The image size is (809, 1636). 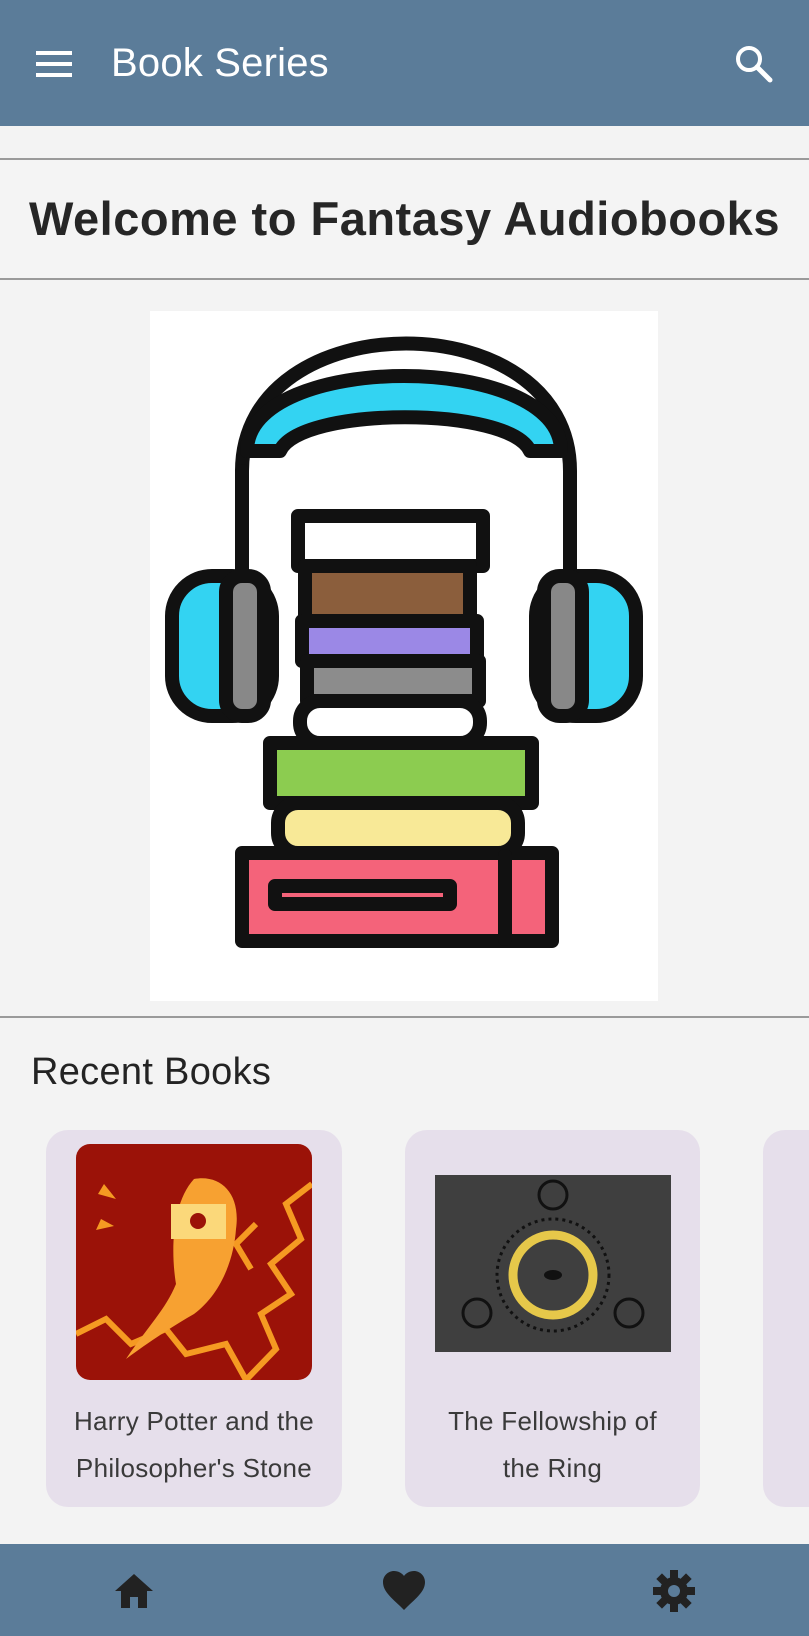 What do you see at coordinates (552, 1468) in the screenshot?
I see `book-title-line-2: the Ring` at bounding box center [552, 1468].